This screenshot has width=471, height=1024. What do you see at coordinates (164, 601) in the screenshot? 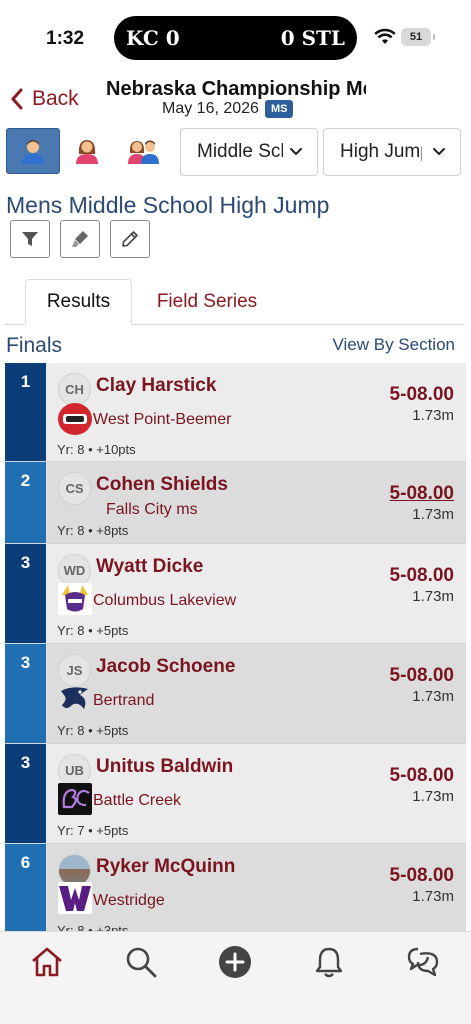
I see `team-name: Columbus Lakeview` at bounding box center [164, 601].